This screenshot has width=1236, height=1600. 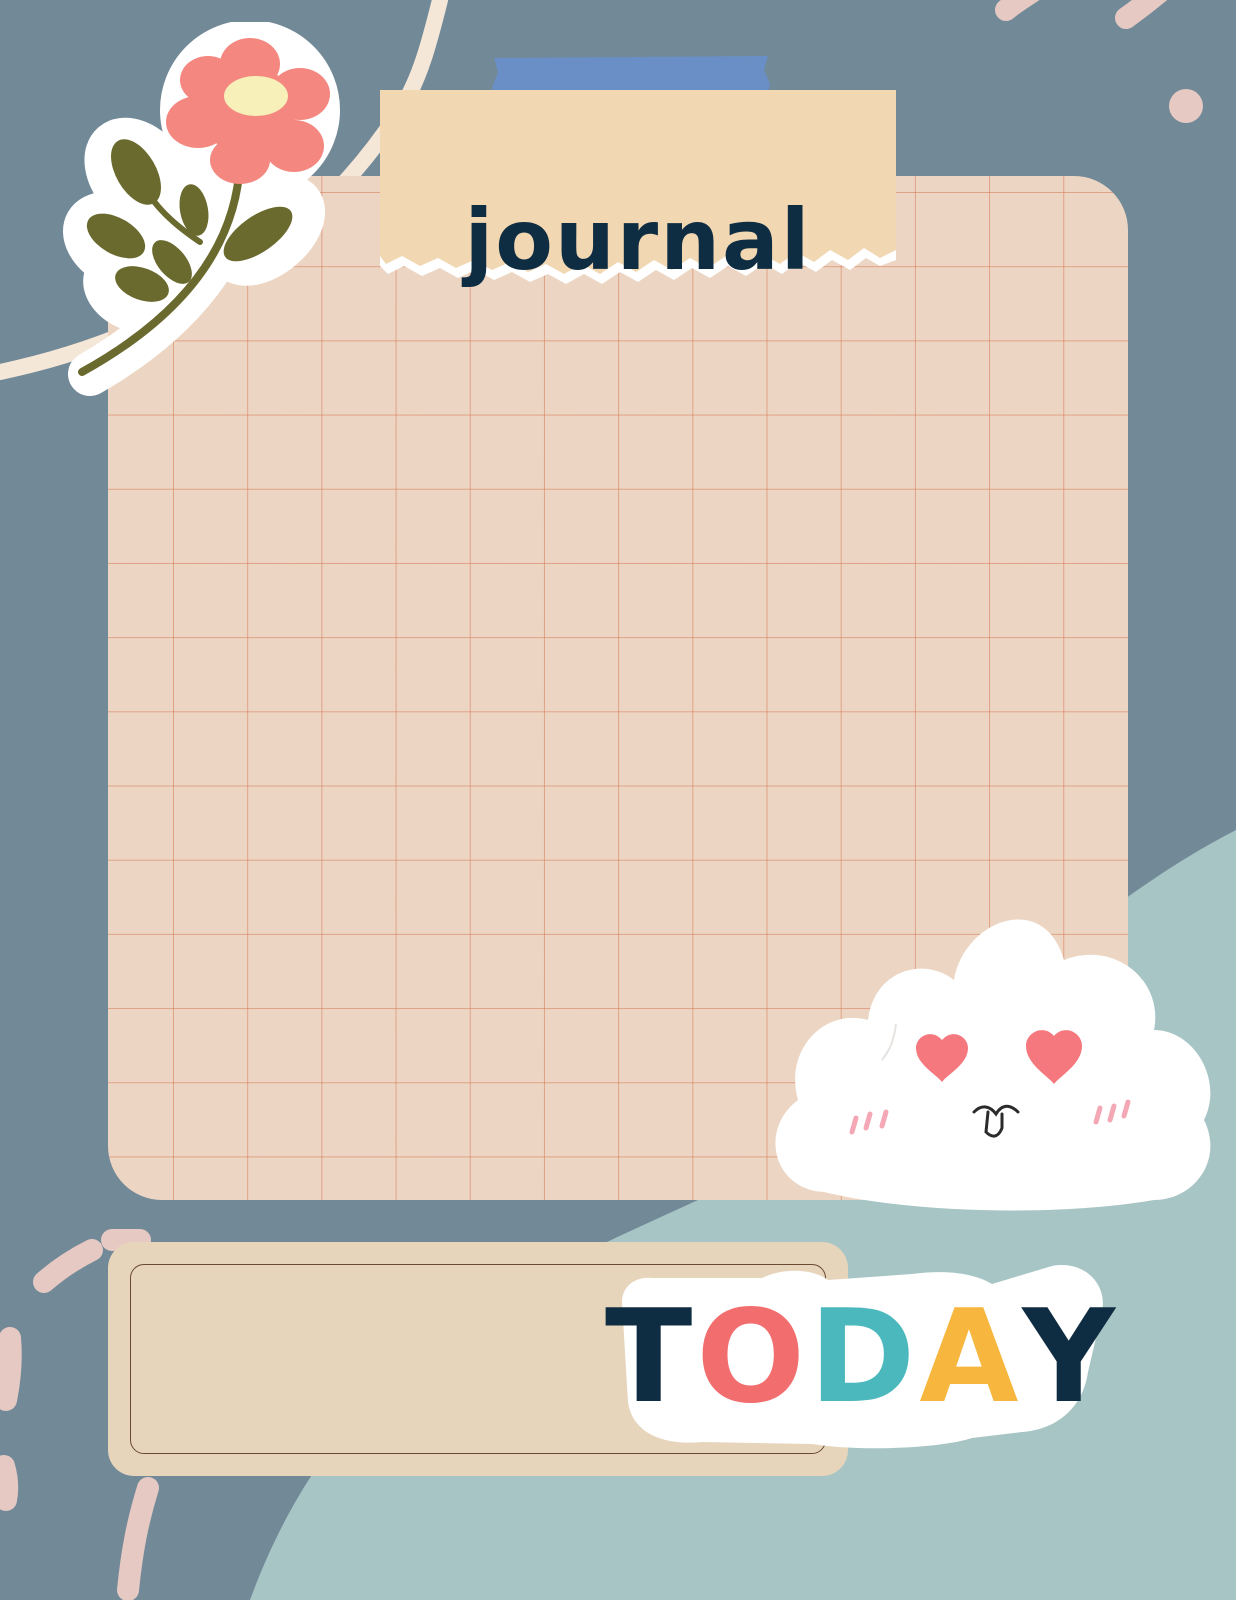 What do you see at coordinates (650, 1357) in the screenshot?
I see `today-letter-t: T` at bounding box center [650, 1357].